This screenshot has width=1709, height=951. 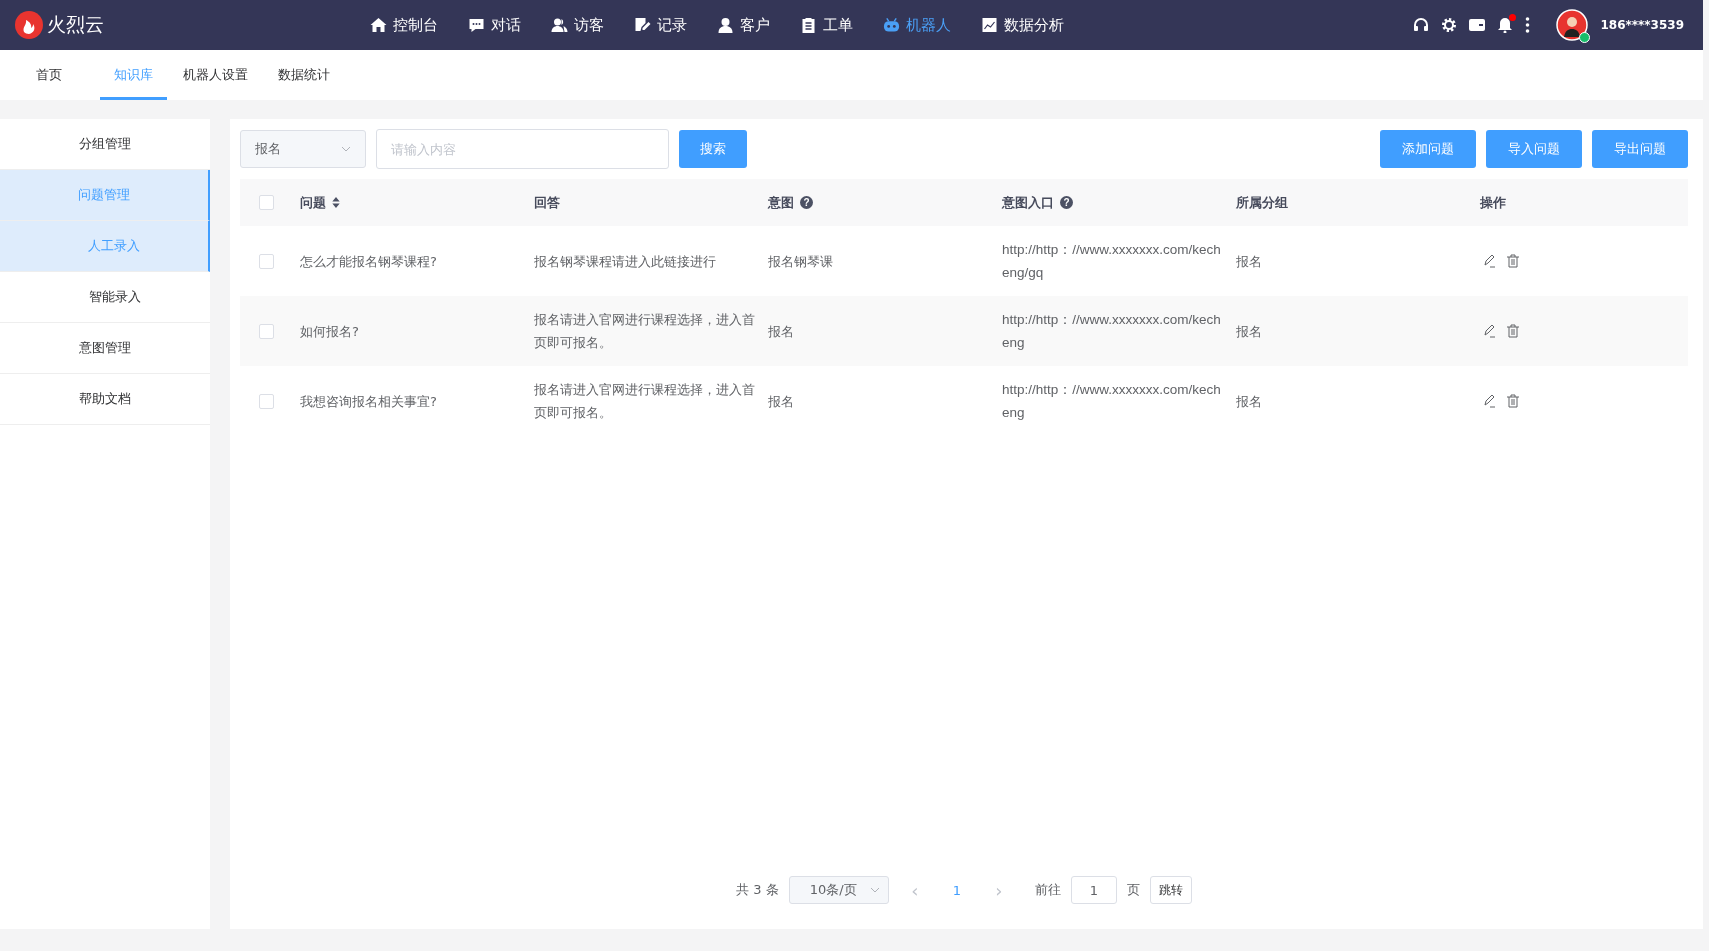 What do you see at coordinates (1572, 25) in the screenshot?
I see `avatar-icon` at bounding box center [1572, 25].